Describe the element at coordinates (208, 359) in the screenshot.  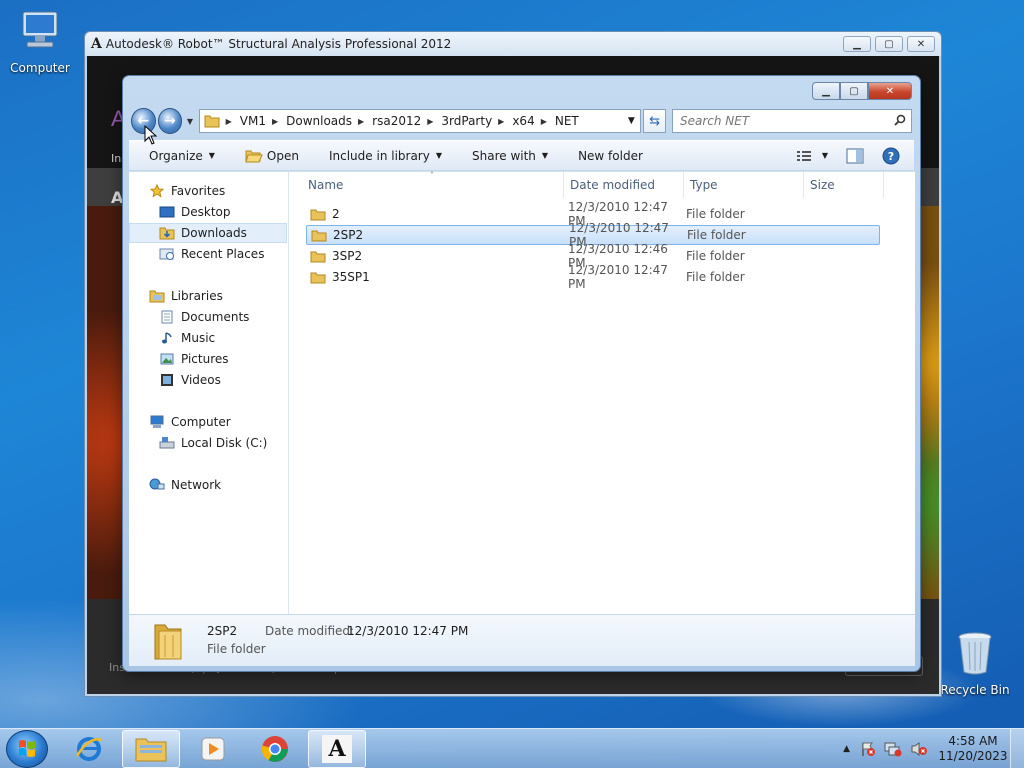
I see `nav-item-pictures: Pictures` at that location.